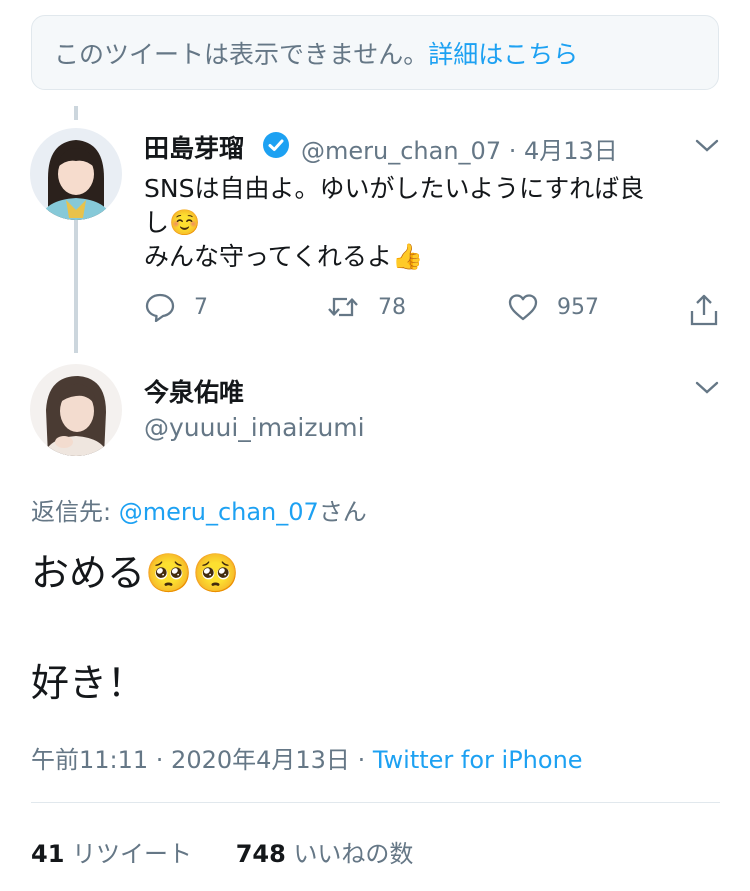 Image resolution: width=750 pixels, height=891 pixels. Describe the element at coordinates (88, 683) in the screenshot. I see `main-text-2: 好き！` at that location.